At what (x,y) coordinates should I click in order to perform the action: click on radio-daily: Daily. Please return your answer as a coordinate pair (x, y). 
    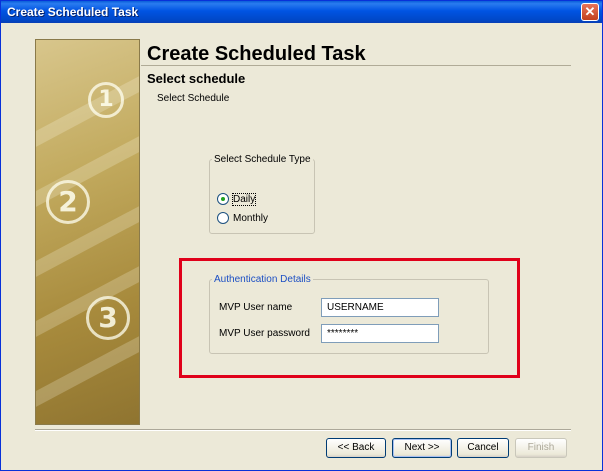
    Looking at the image, I should click on (237, 199).